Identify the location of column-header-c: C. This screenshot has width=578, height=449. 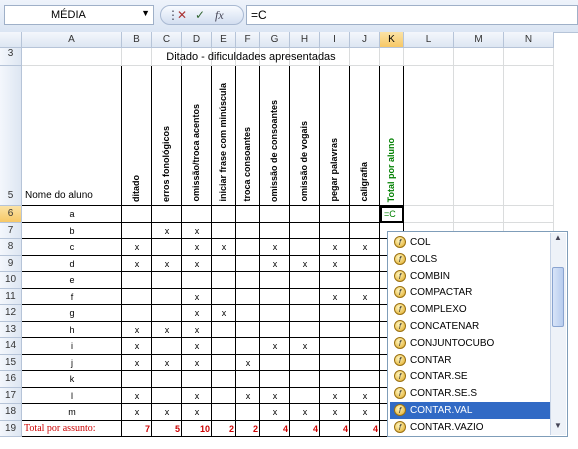
(167, 40).